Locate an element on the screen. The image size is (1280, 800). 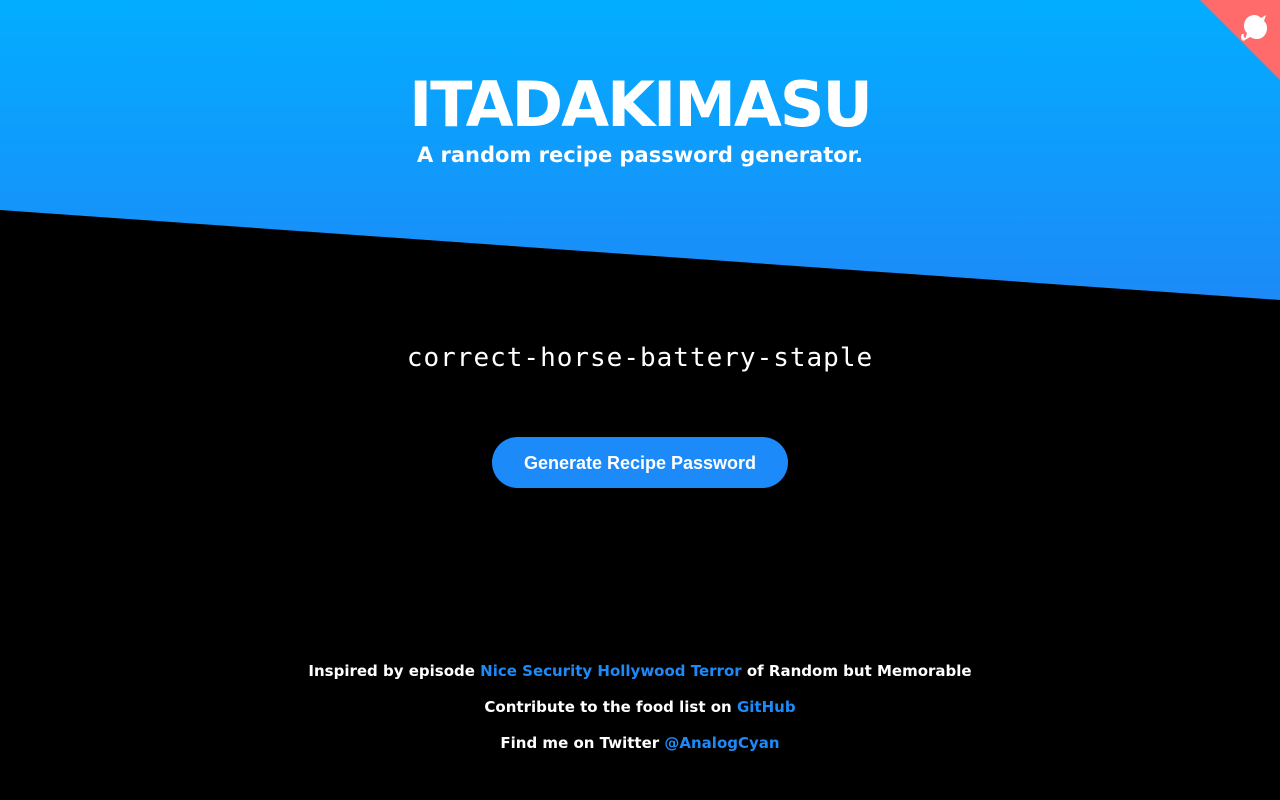
footer-inspired-prefix: Inspired by episode is located at coordinates (394, 671).